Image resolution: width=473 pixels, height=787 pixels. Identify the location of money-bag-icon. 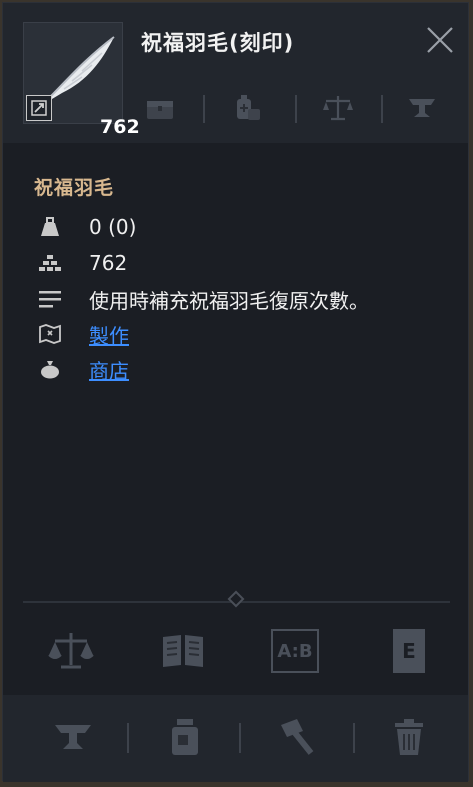
(50, 369).